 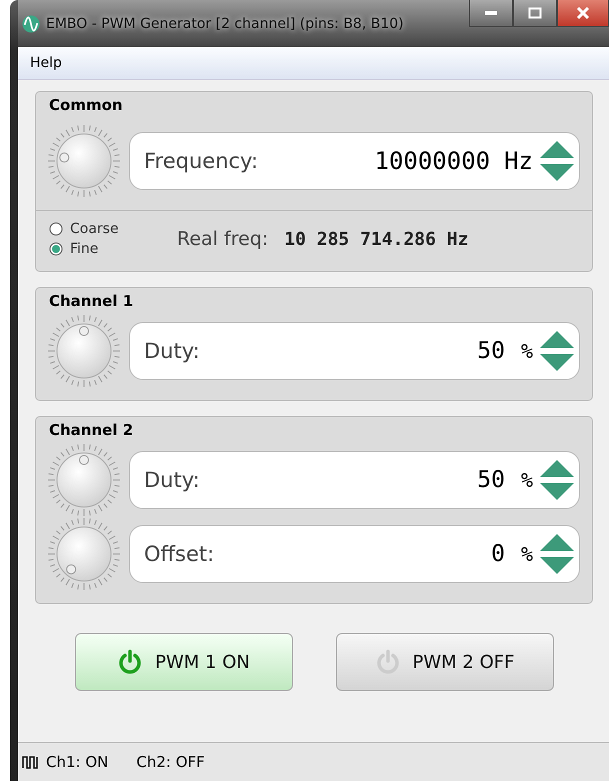 What do you see at coordinates (31, 762) in the screenshot?
I see `pulse-wave-icon` at bounding box center [31, 762].